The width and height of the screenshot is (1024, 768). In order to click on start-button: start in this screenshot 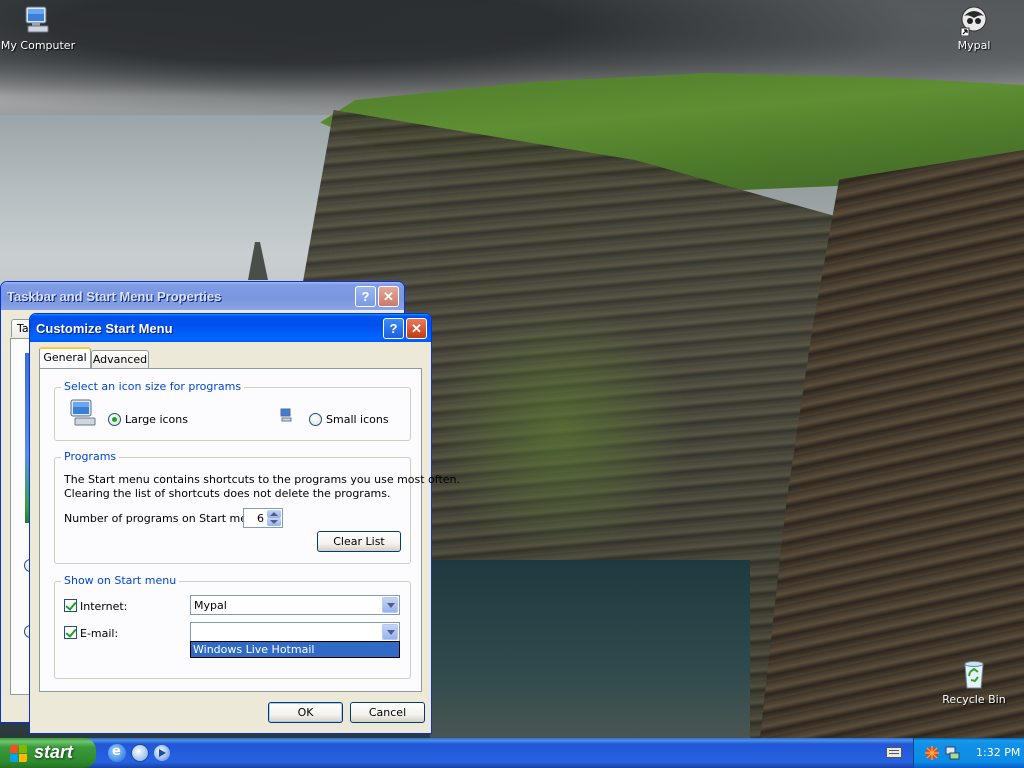, I will do `click(48, 753)`.